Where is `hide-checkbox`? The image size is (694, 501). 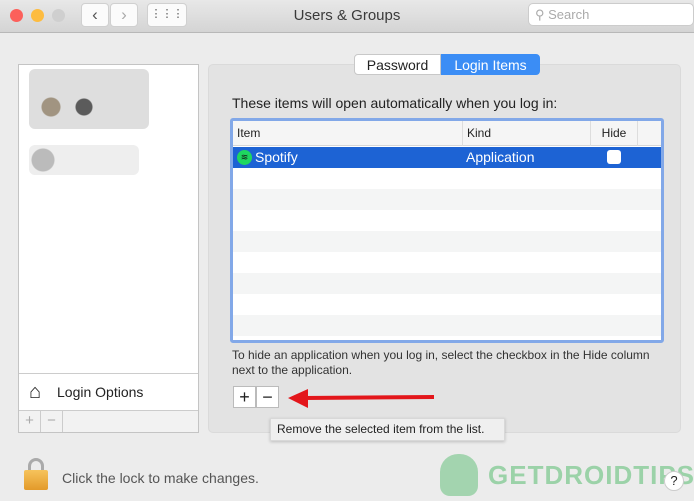 hide-checkbox is located at coordinates (614, 157).